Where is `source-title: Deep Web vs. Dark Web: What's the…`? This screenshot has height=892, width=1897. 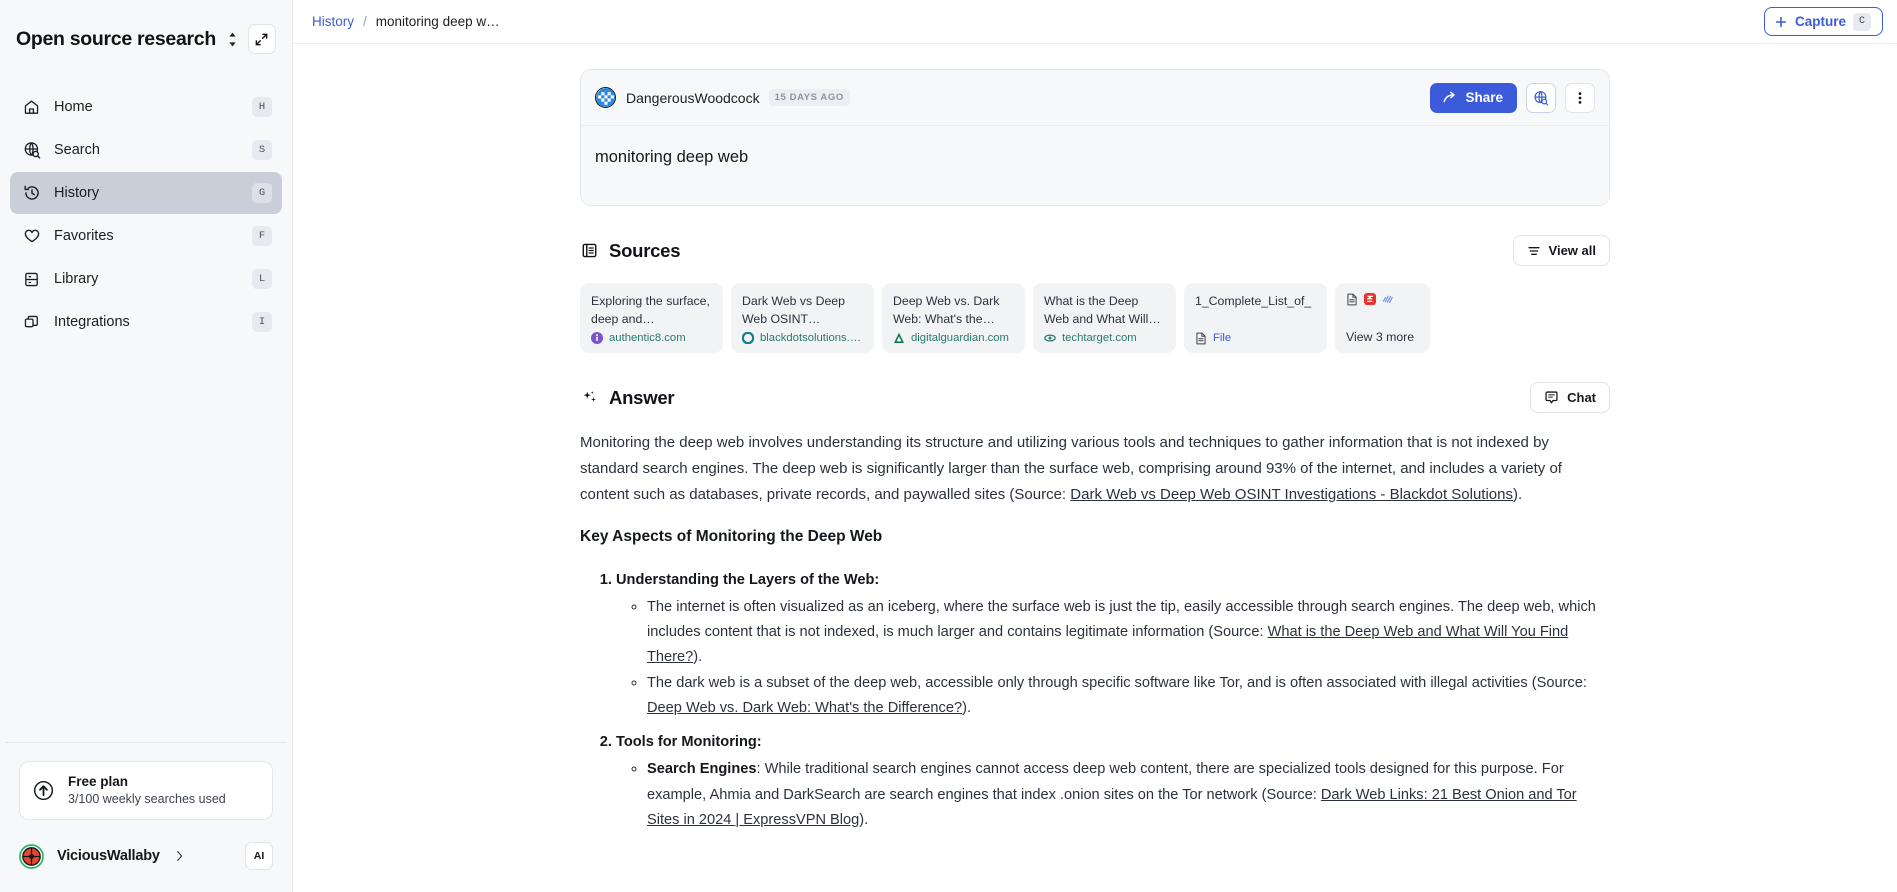
source-title: Deep Web vs. Dark Web: What's the… is located at coordinates (946, 310).